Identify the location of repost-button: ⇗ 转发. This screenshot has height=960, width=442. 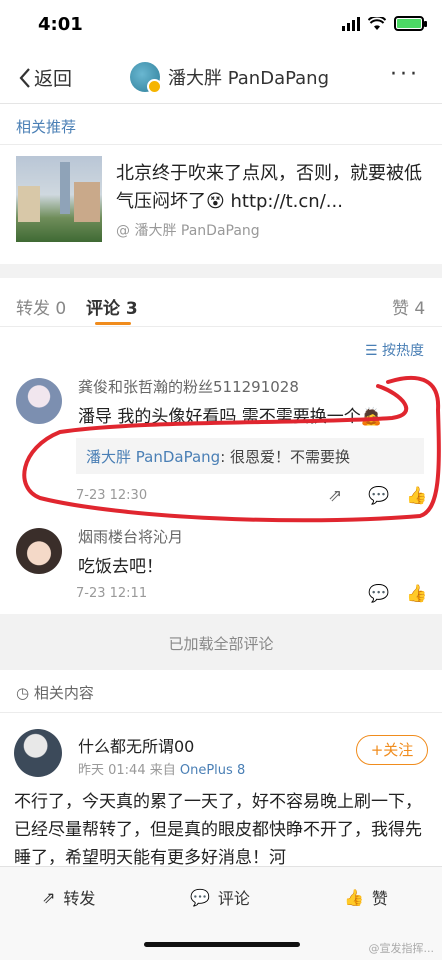
(68, 897).